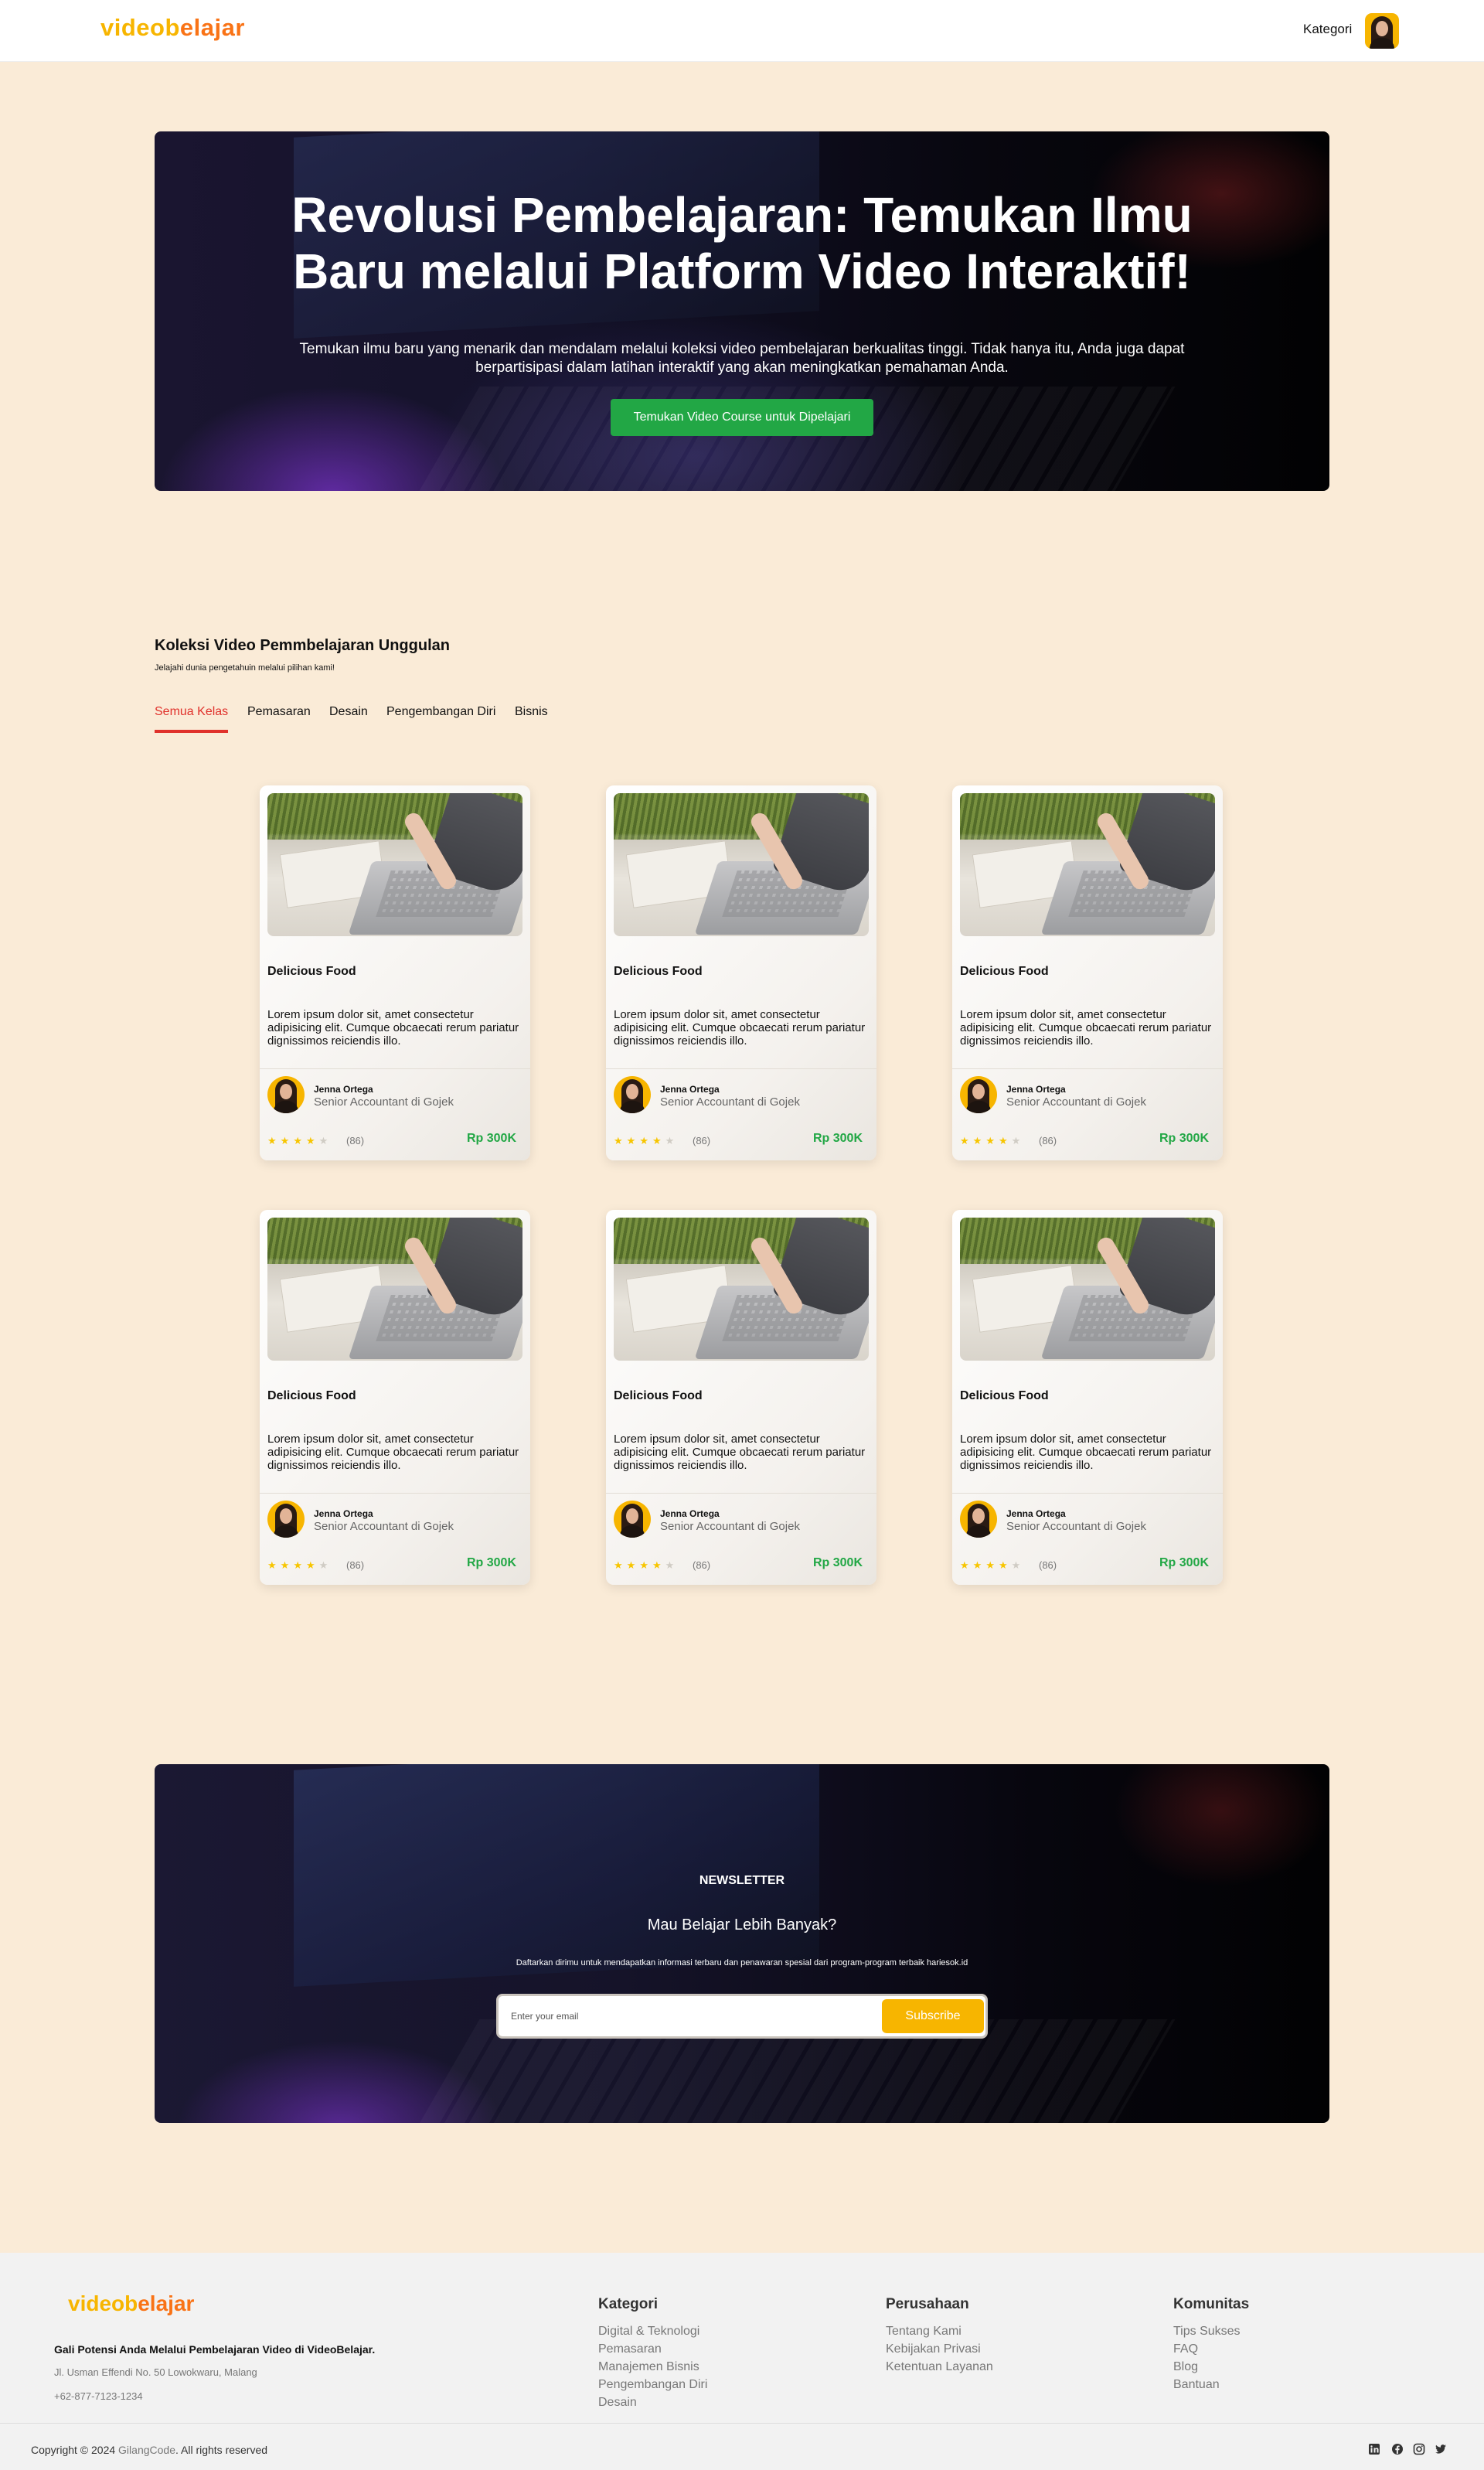 The height and width of the screenshot is (2470, 1484). I want to click on footer-link: Pengembangan Diri, so click(652, 2384).